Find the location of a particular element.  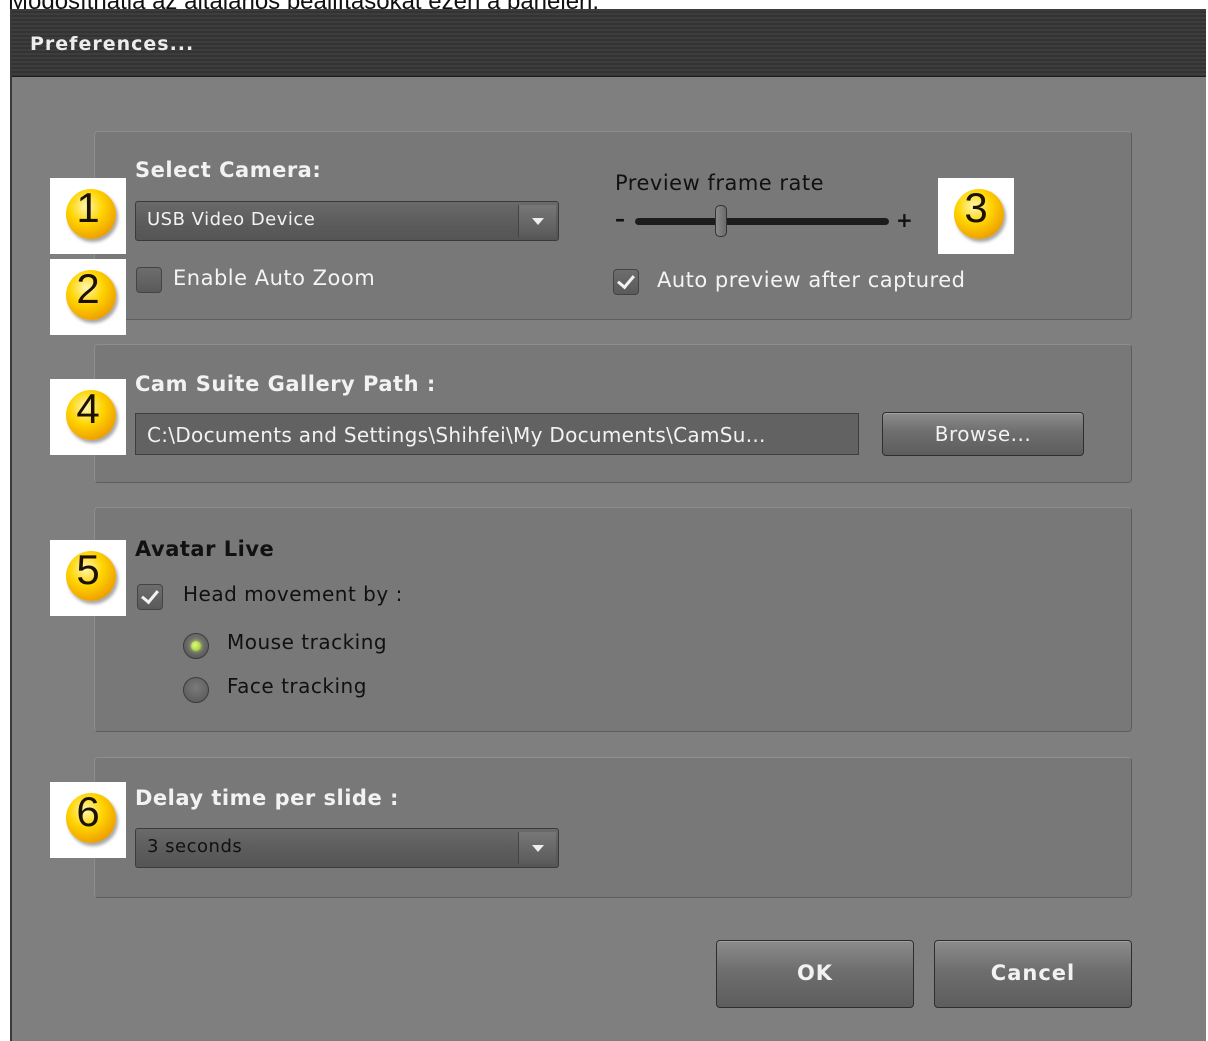

annotation-badge-6: 6 is located at coordinates (88, 820).